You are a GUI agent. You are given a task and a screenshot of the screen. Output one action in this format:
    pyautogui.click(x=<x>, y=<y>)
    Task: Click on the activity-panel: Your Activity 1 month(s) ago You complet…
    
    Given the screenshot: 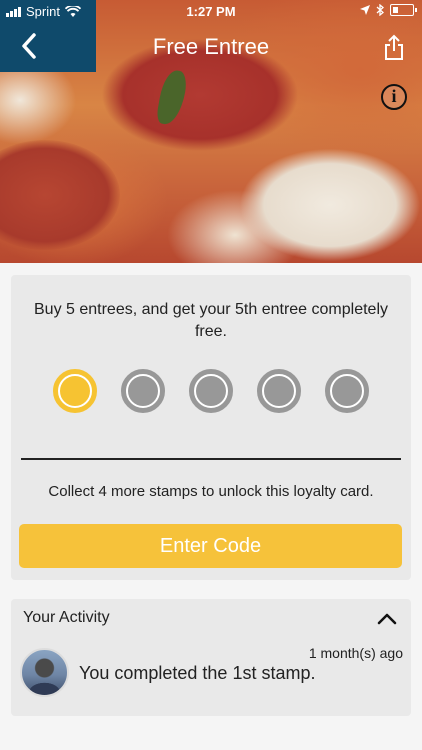 What is the action you would take?
    pyautogui.click(x=211, y=657)
    